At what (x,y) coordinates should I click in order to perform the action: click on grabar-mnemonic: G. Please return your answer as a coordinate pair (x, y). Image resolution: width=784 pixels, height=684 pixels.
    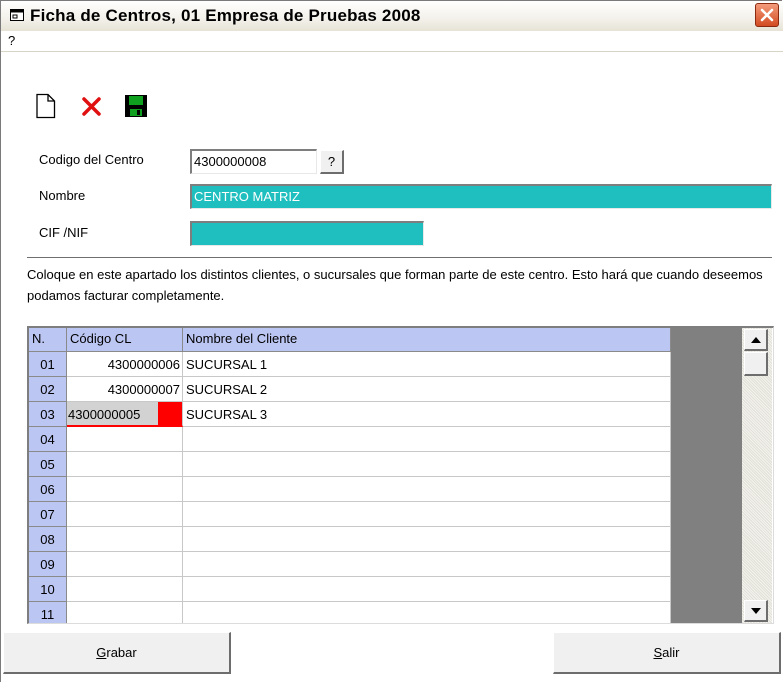
    Looking at the image, I should click on (101, 652).